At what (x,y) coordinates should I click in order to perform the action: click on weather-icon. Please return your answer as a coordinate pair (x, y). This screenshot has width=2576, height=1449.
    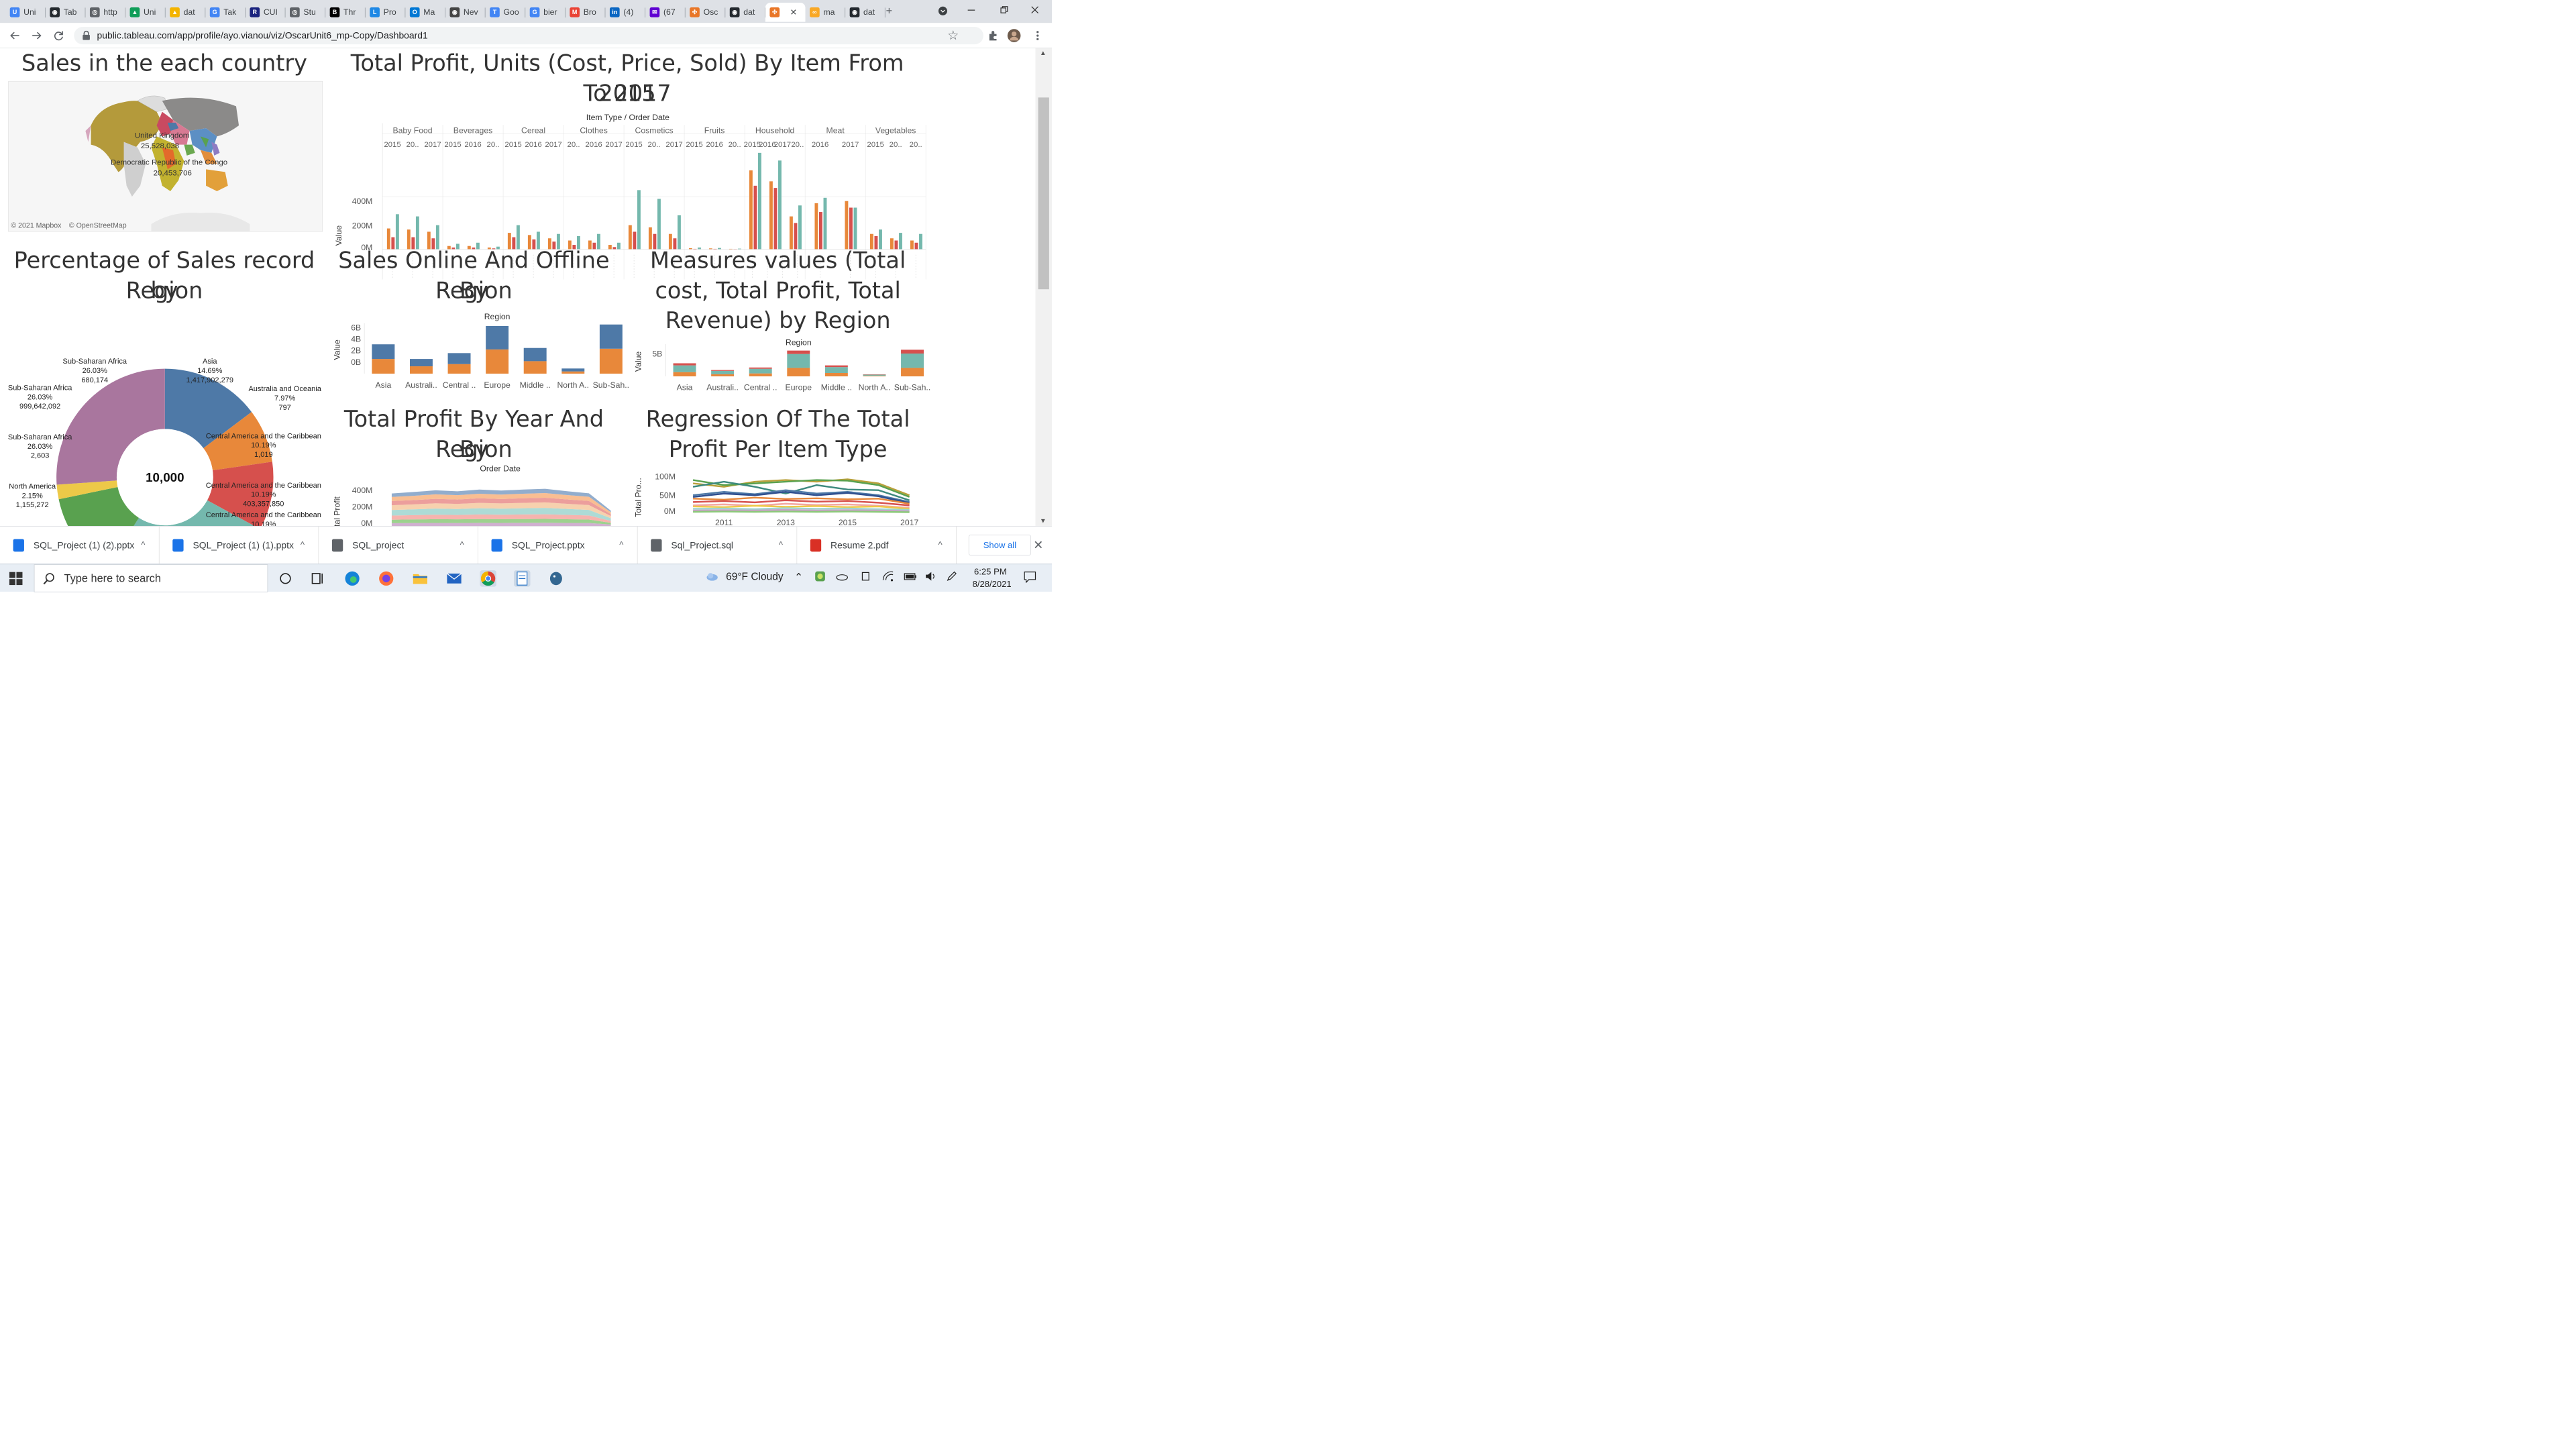
    Looking at the image, I should click on (712, 577).